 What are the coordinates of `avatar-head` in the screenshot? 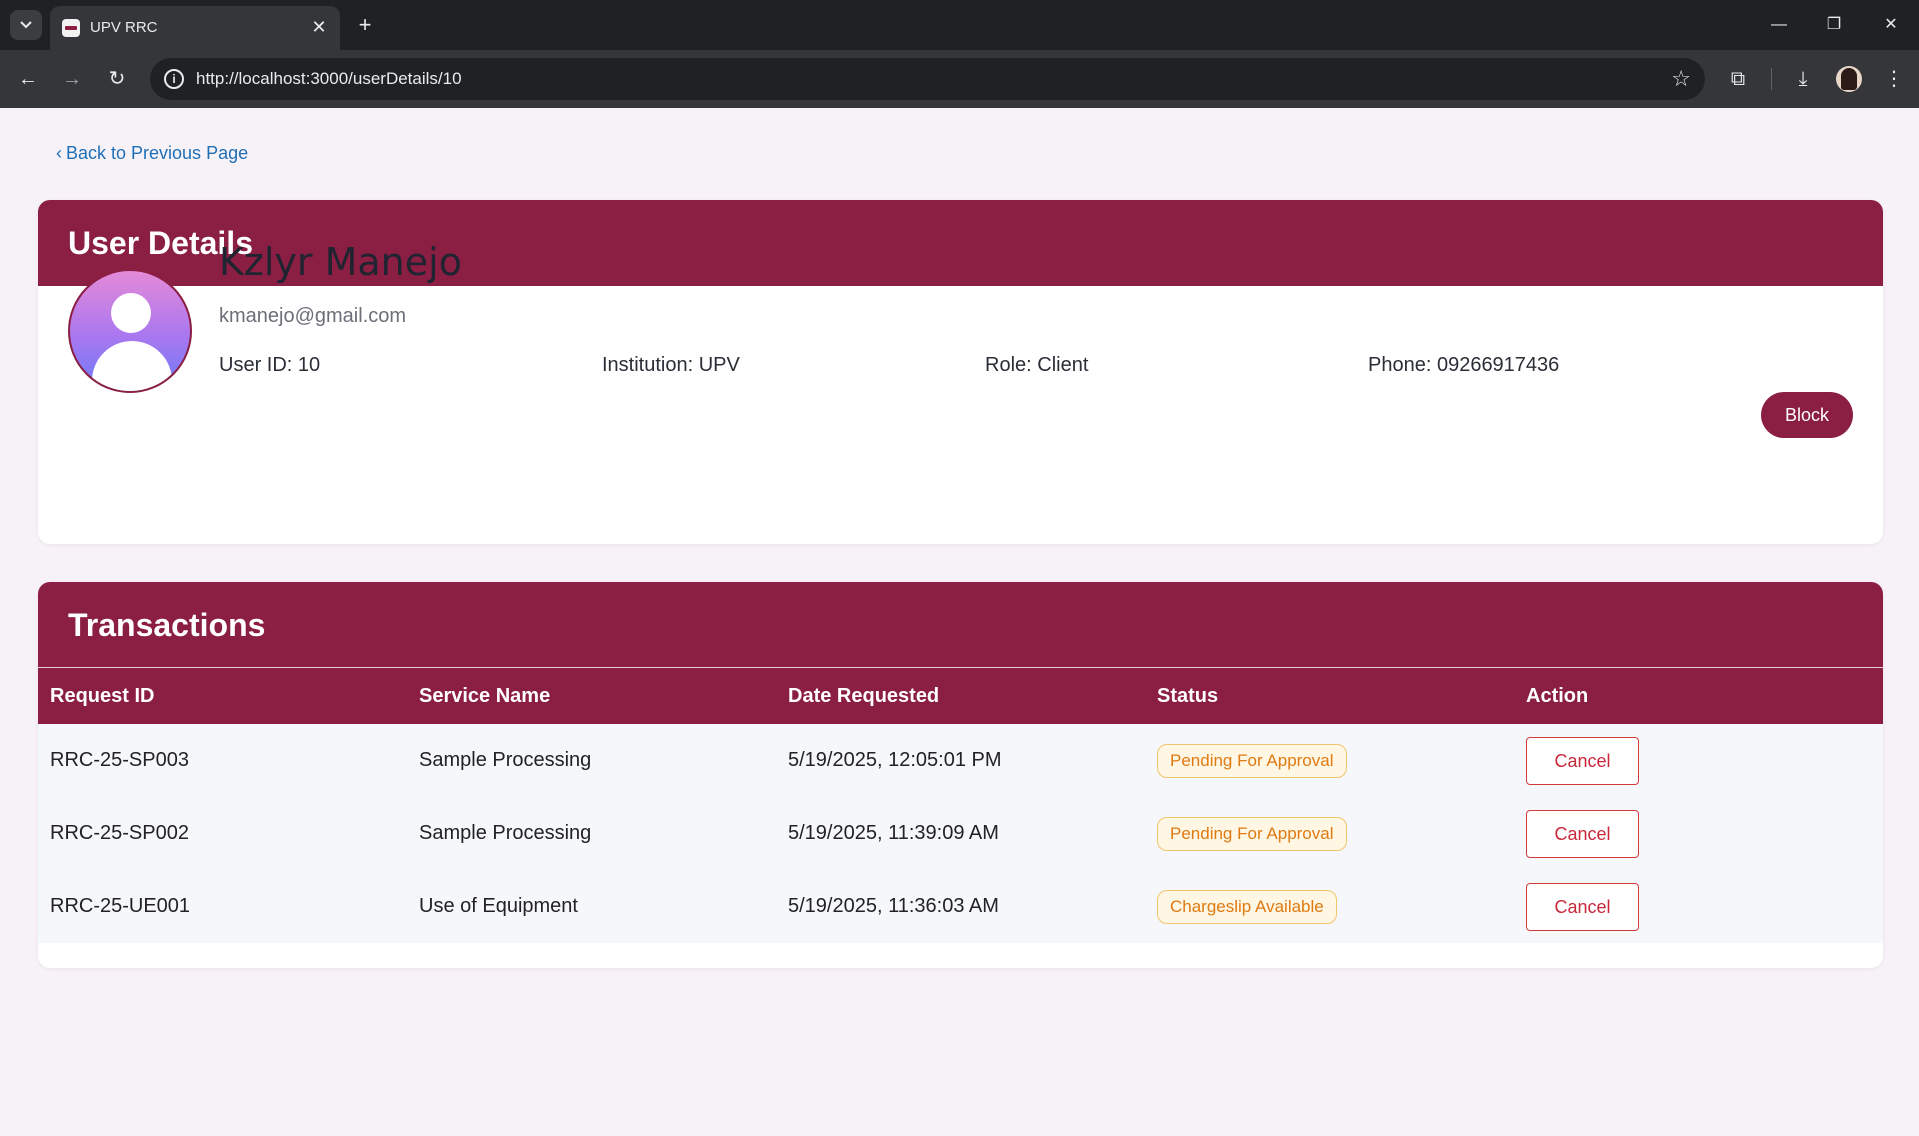 It's located at (131, 313).